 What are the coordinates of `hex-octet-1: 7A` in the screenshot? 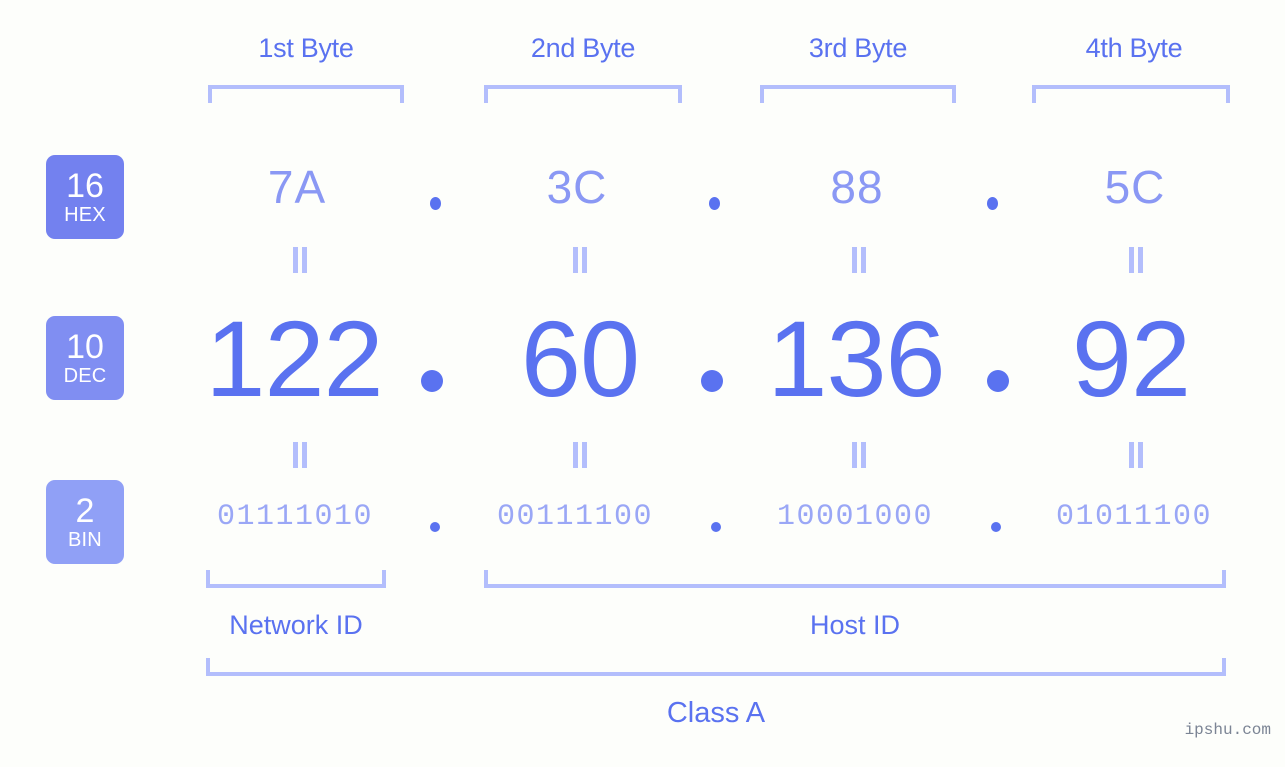 It's located at (297, 187).